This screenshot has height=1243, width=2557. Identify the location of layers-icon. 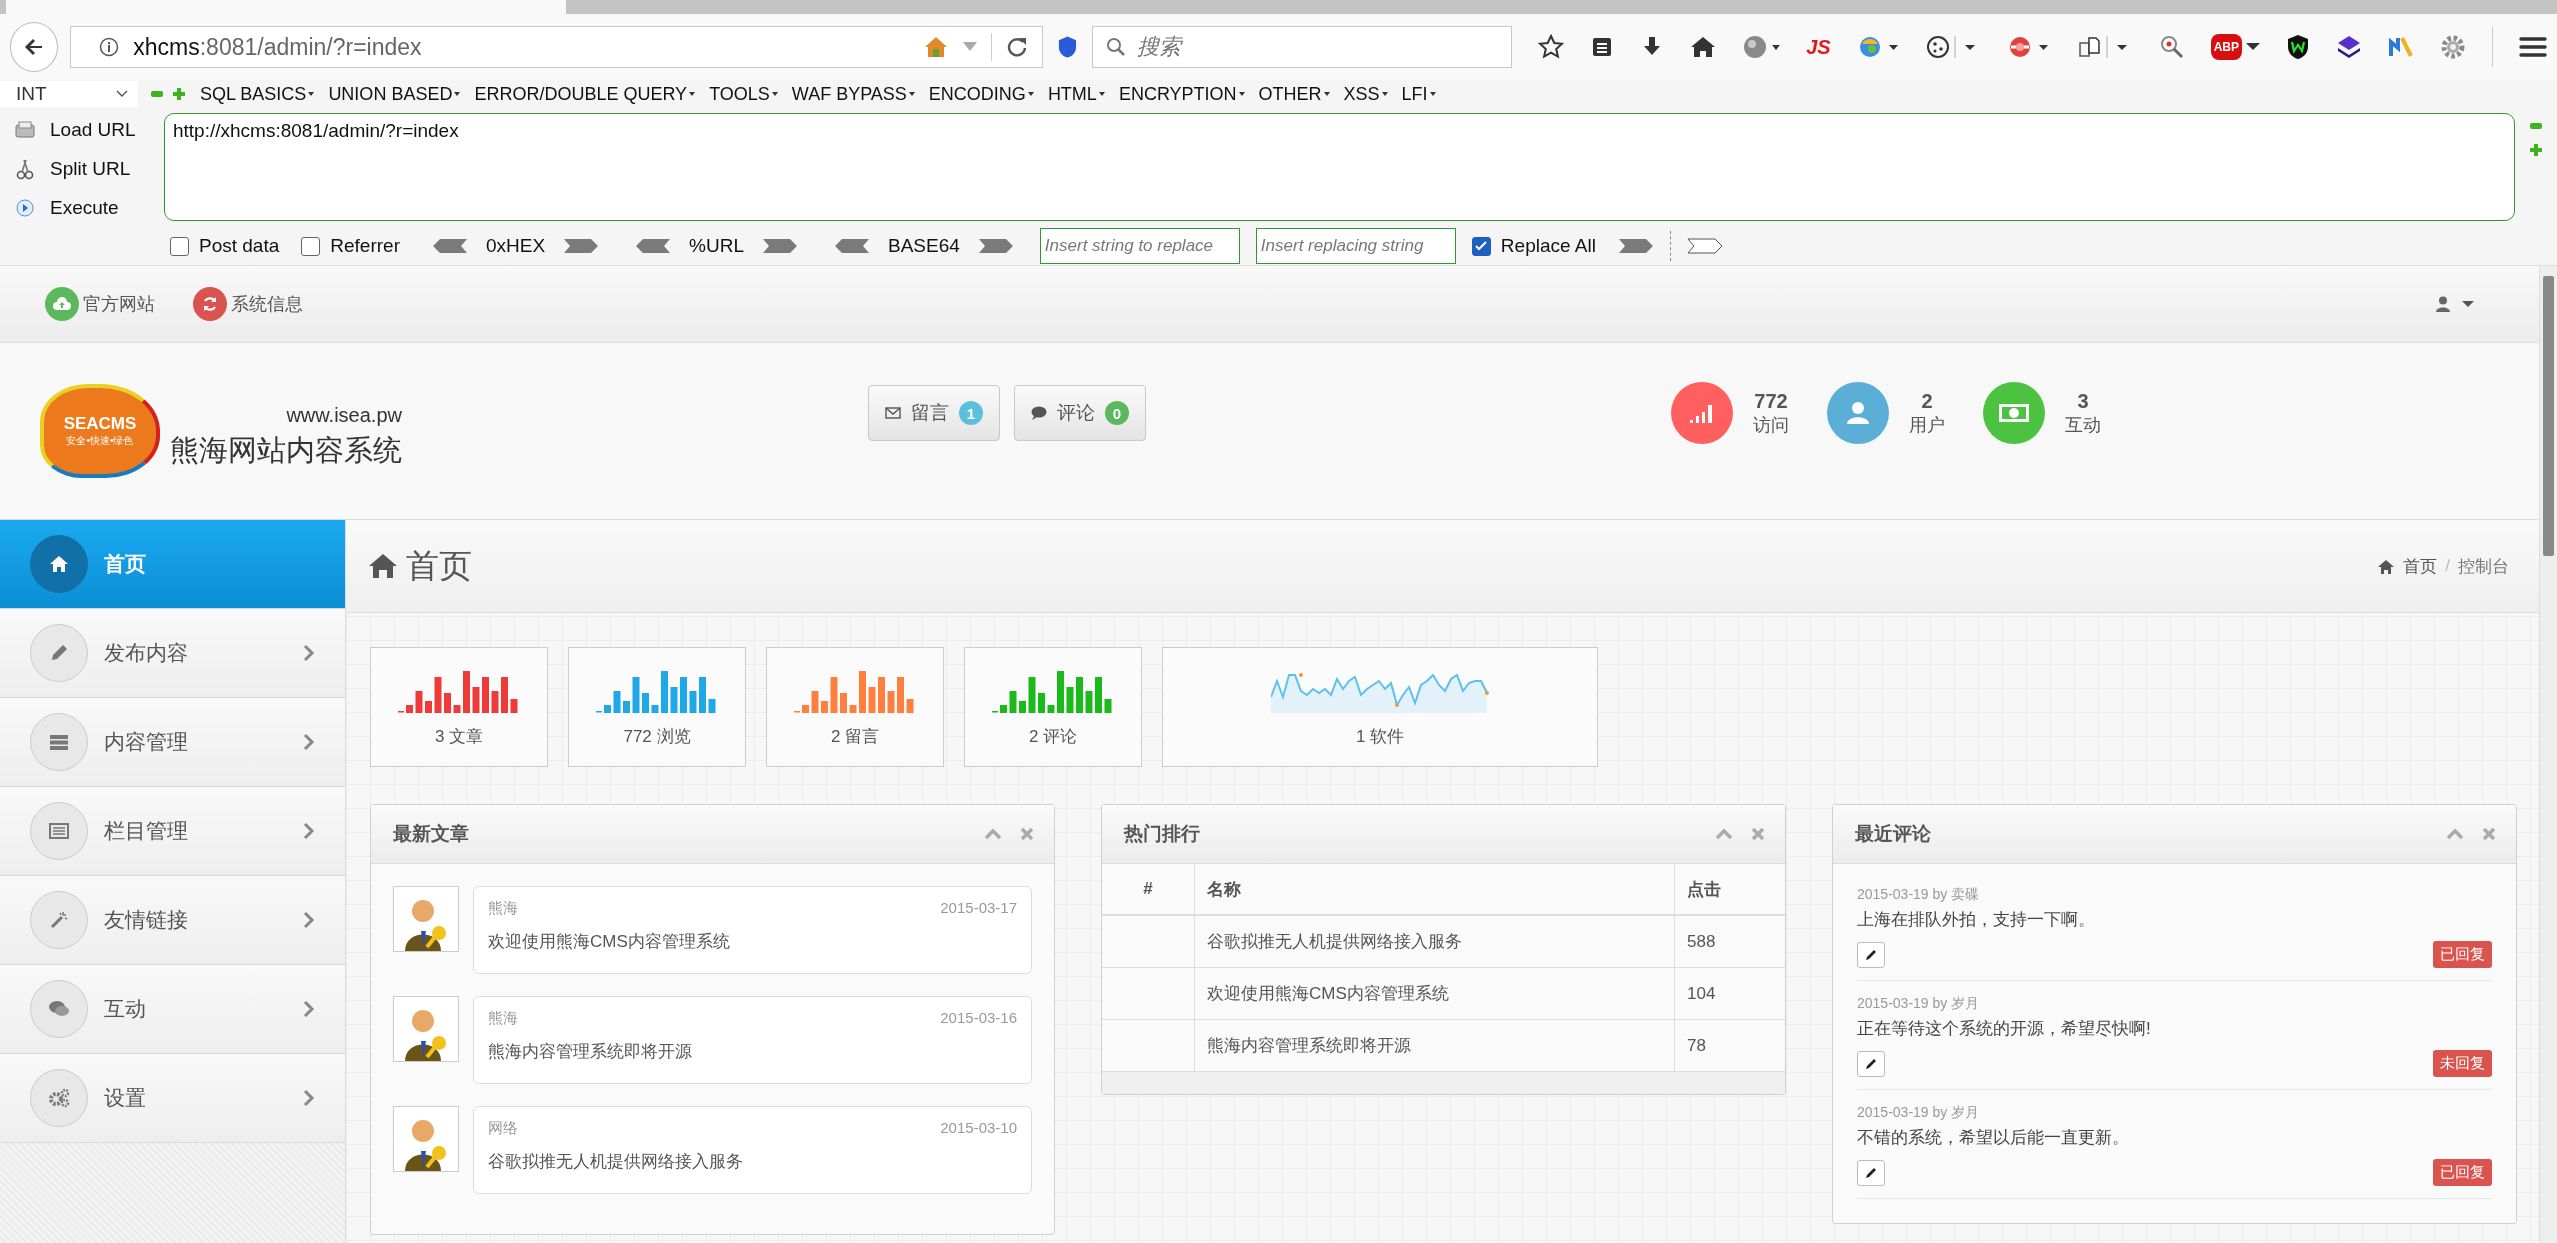
(2349, 47).